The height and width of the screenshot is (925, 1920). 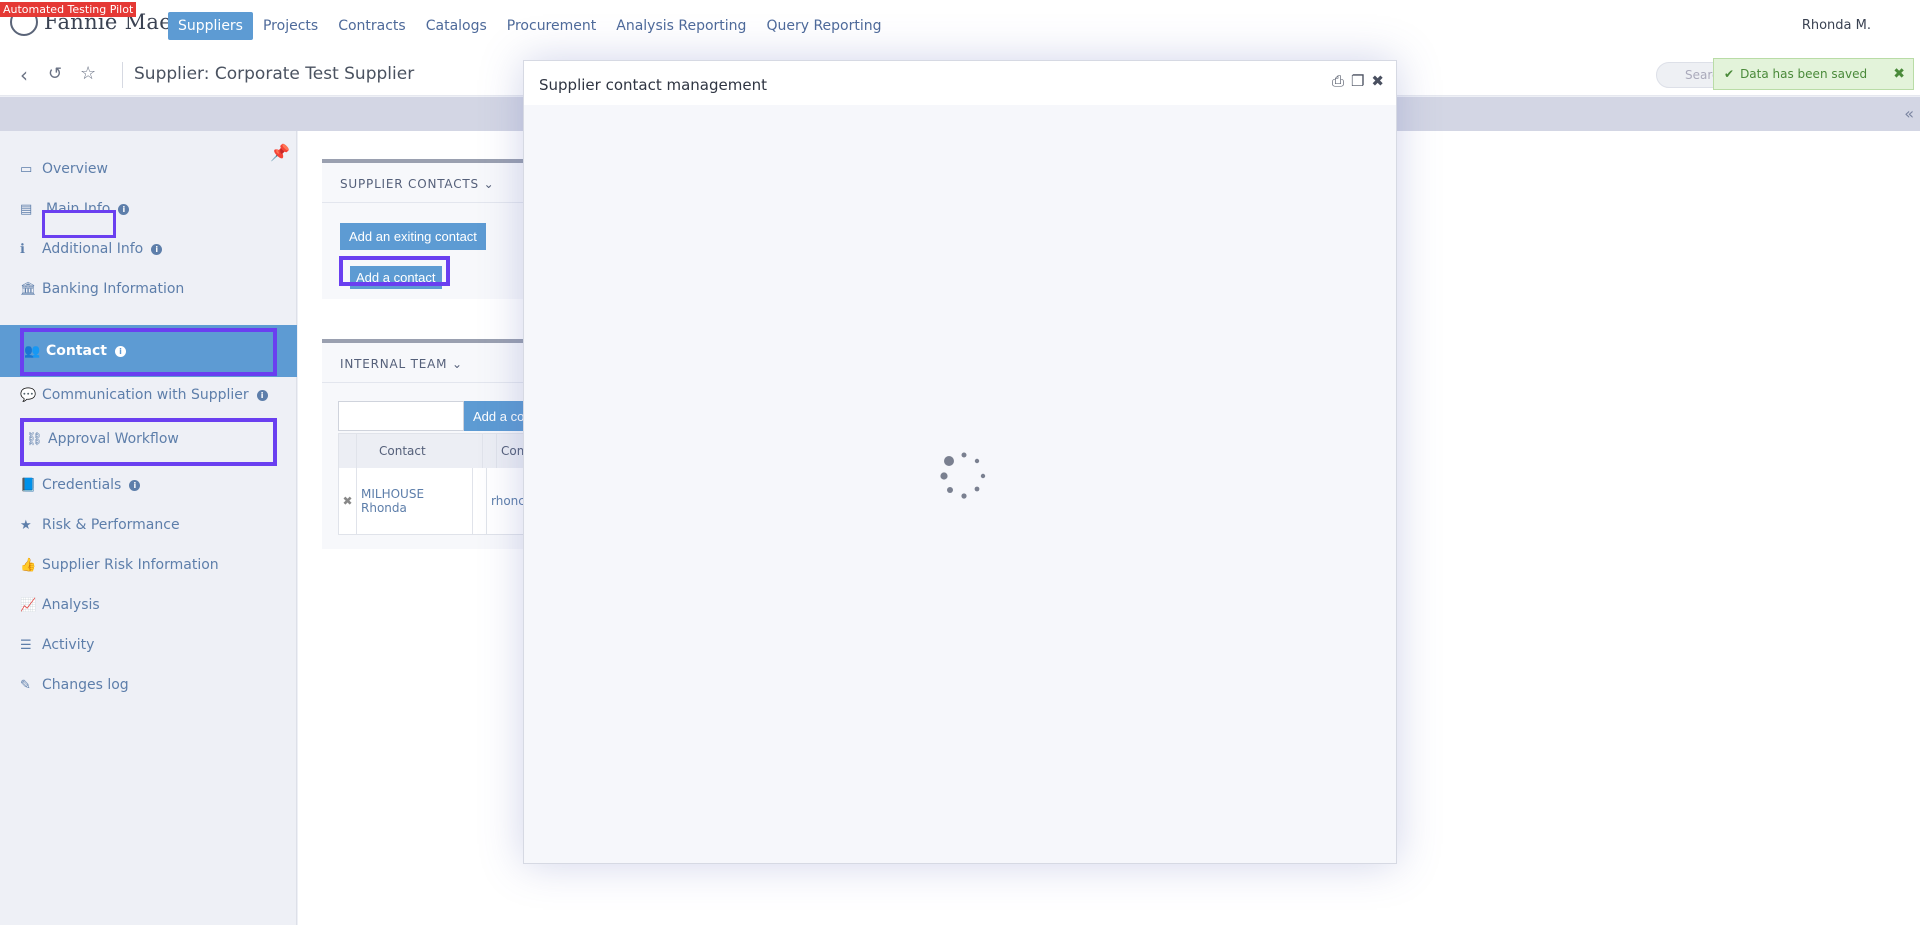 I want to click on modal-title: Supplier contact management, so click(x=653, y=85).